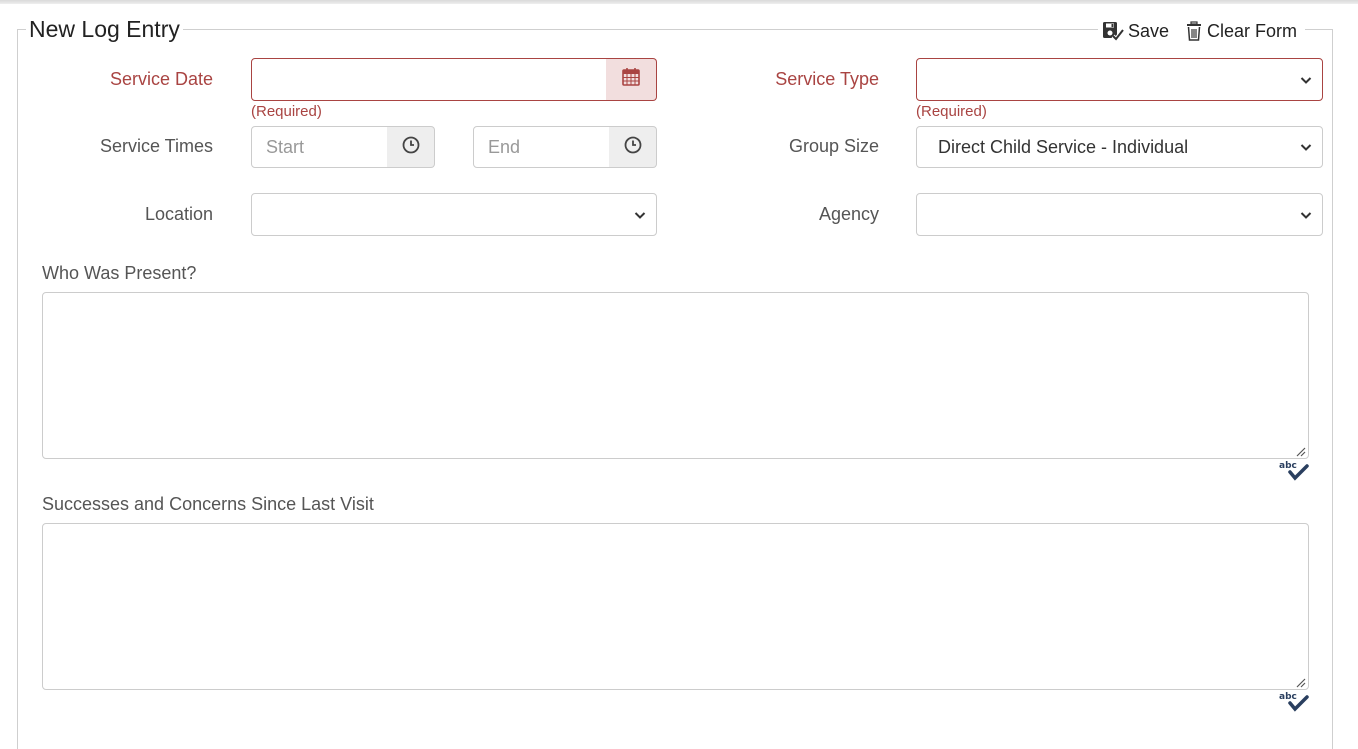  What do you see at coordinates (178, 214) in the screenshot?
I see `location-label: Location` at bounding box center [178, 214].